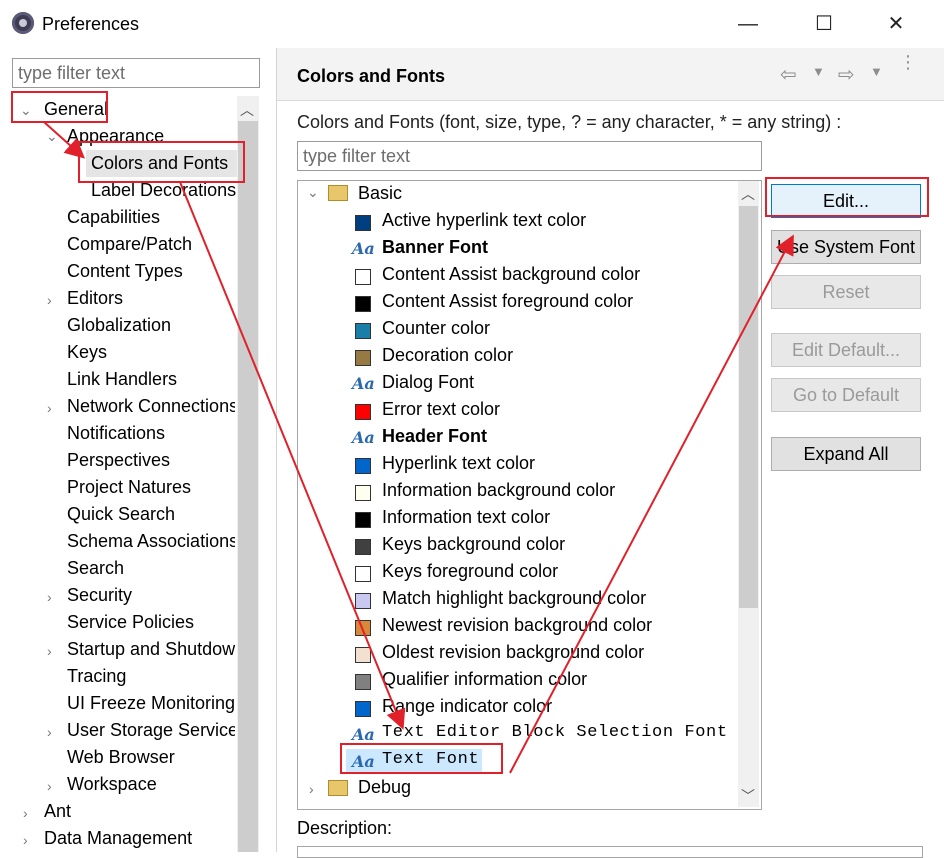 This screenshot has width=944, height=858. What do you see at coordinates (95, 568) in the screenshot?
I see `tree-item-search: Search` at bounding box center [95, 568].